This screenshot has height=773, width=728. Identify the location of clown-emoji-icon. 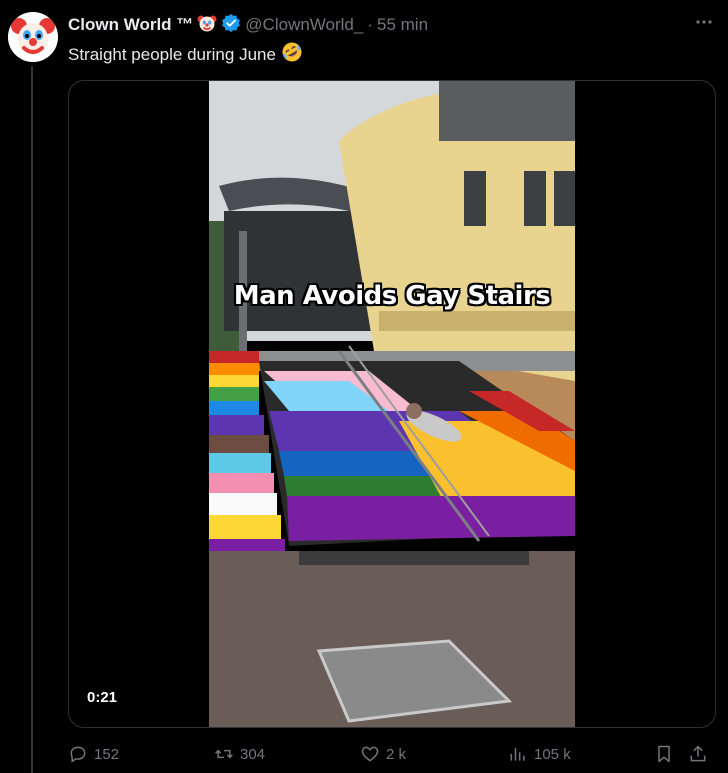
(207, 25).